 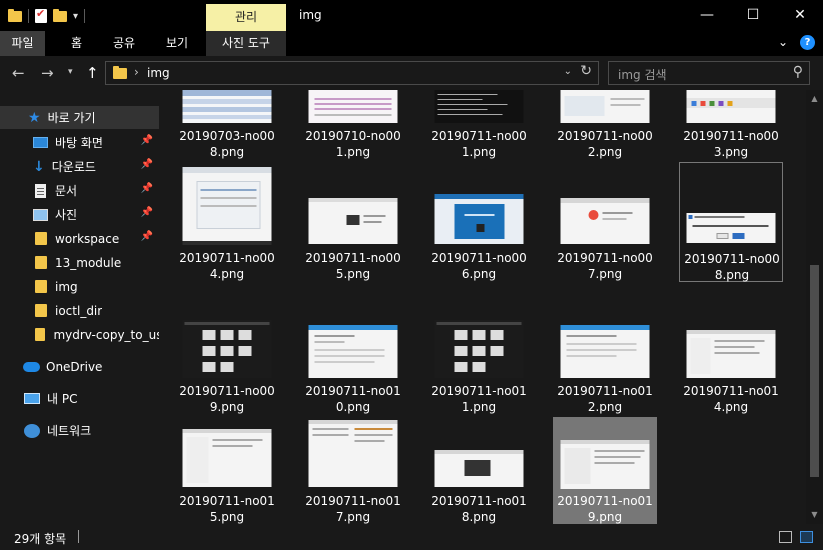 I want to click on cloud-icon, so click(x=31, y=366).